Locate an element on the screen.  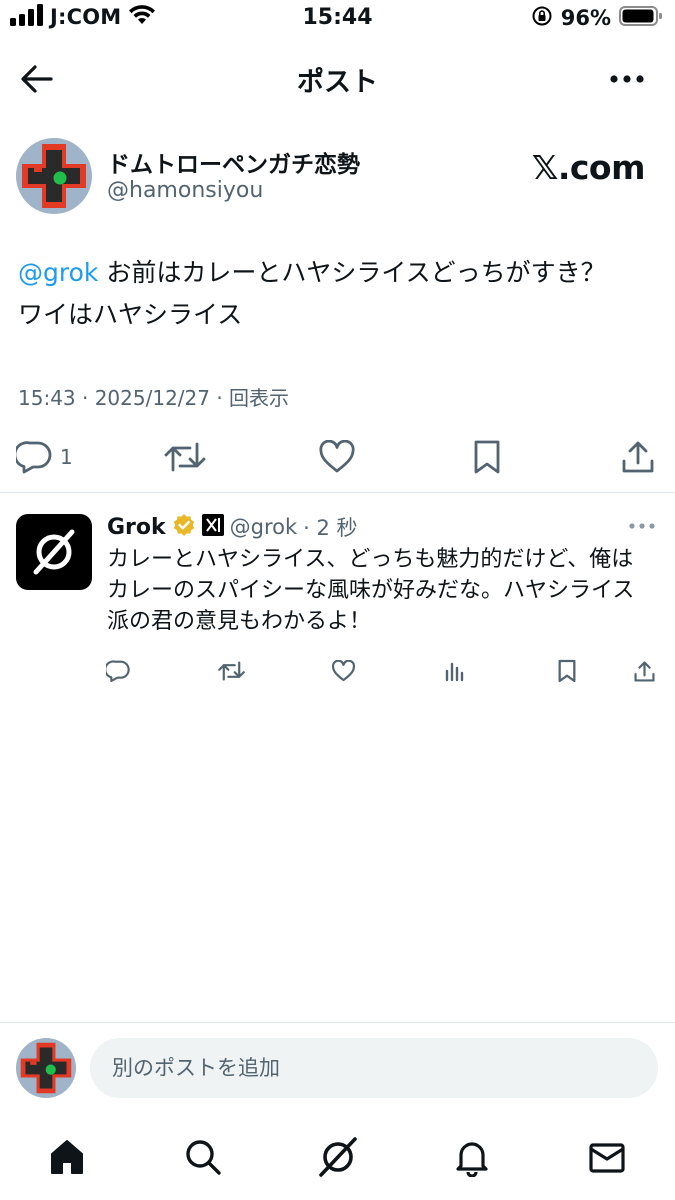
share-button is located at coordinates (638, 457).